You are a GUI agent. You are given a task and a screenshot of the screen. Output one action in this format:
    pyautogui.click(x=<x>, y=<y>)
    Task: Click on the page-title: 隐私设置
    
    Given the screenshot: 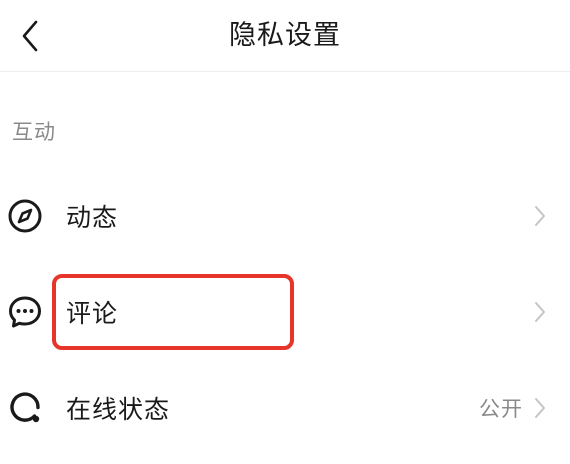 What is the action you would take?
    pyautogui.click(x=285, y=35)
    